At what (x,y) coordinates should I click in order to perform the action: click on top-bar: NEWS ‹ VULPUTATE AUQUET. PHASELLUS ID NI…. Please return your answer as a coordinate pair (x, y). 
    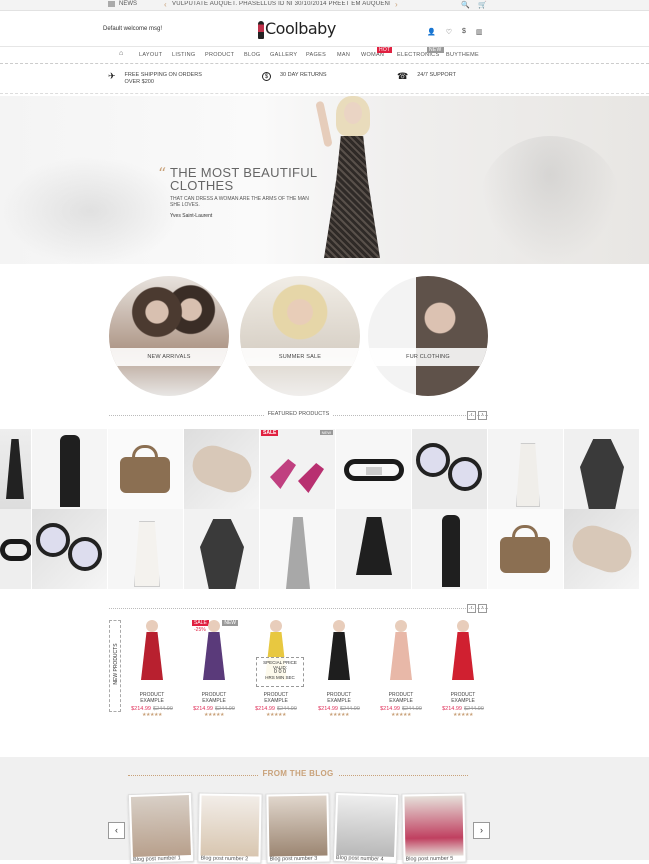
    Looking at the image, I should click on (324, 5).